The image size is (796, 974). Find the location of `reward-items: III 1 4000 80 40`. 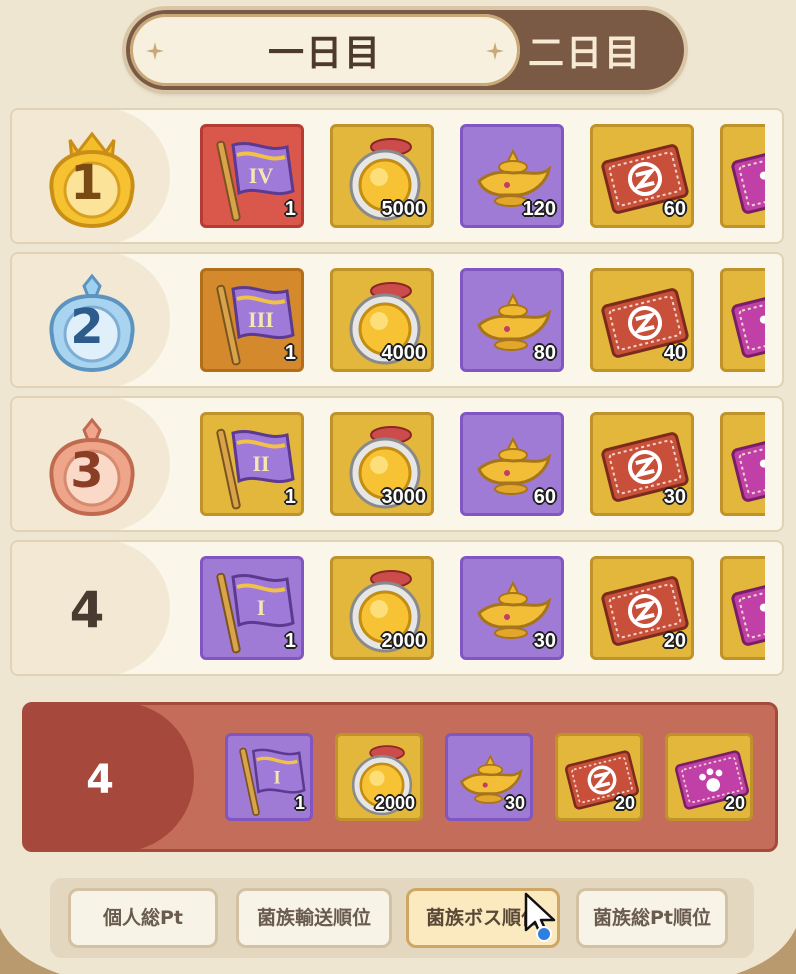

reward-items: III 1 4000 80 40 is located at coordinates (482, 321).